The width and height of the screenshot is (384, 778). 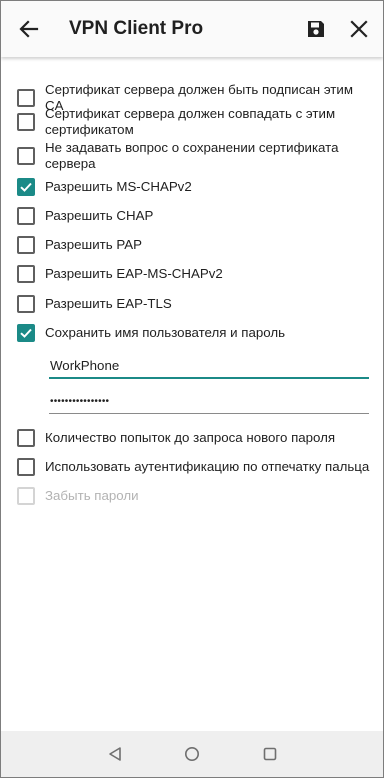 What do you see at coordinates (209, 406) in the screenshot?
I see `password-field: ••••••••••••••••` at bounding box center [209, 406].